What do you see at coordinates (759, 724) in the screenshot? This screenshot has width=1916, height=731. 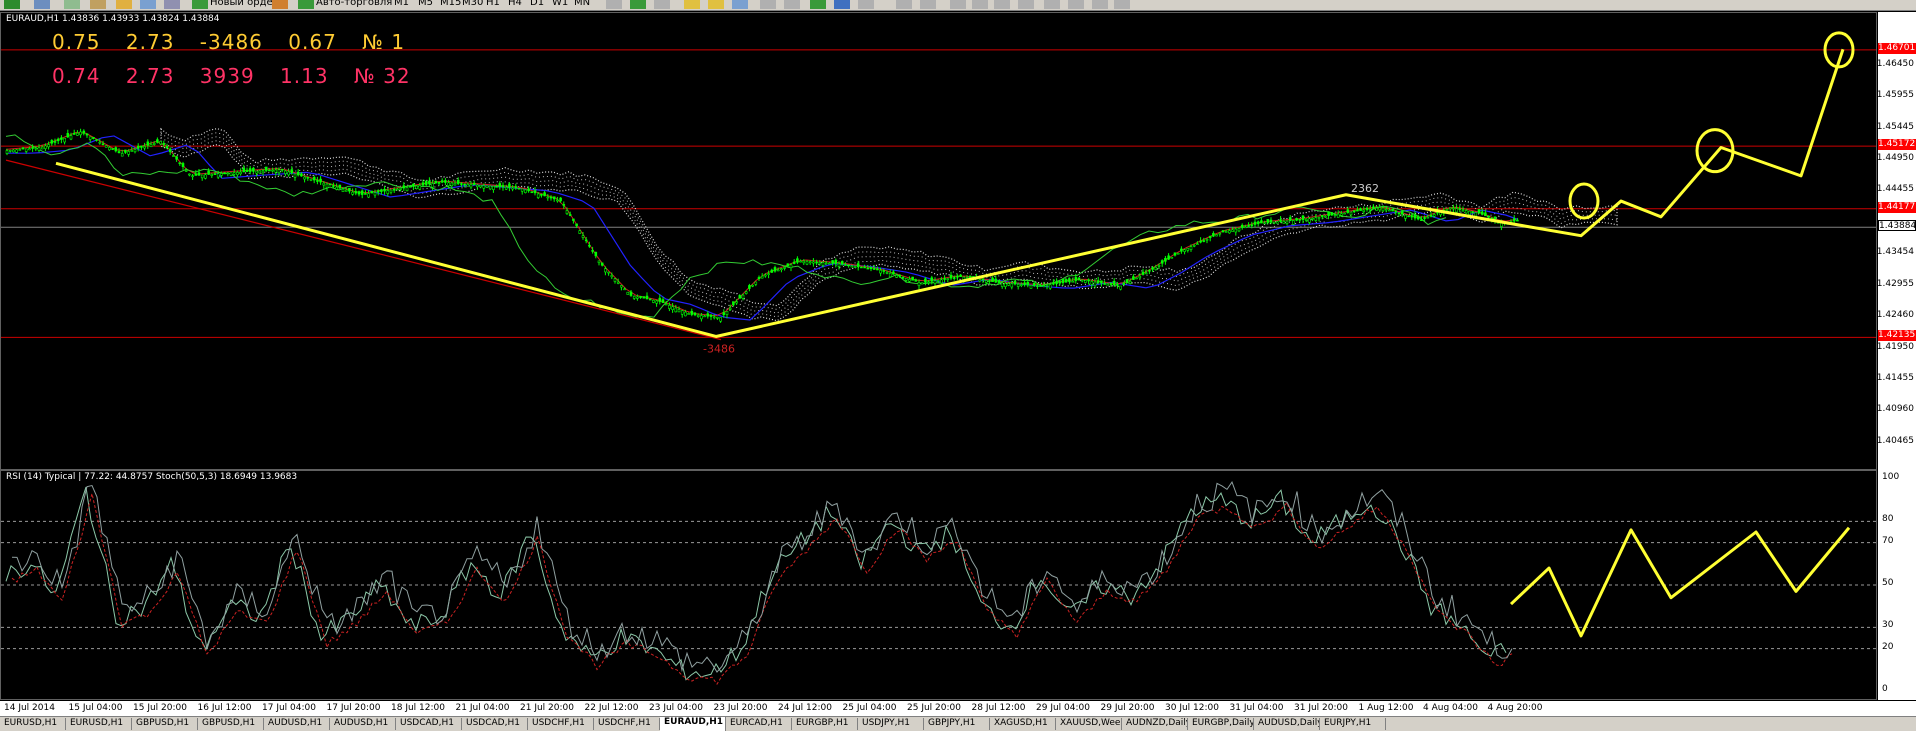 I see `chart-tab: EURCAD,H1` at bounding box center [759, 724].